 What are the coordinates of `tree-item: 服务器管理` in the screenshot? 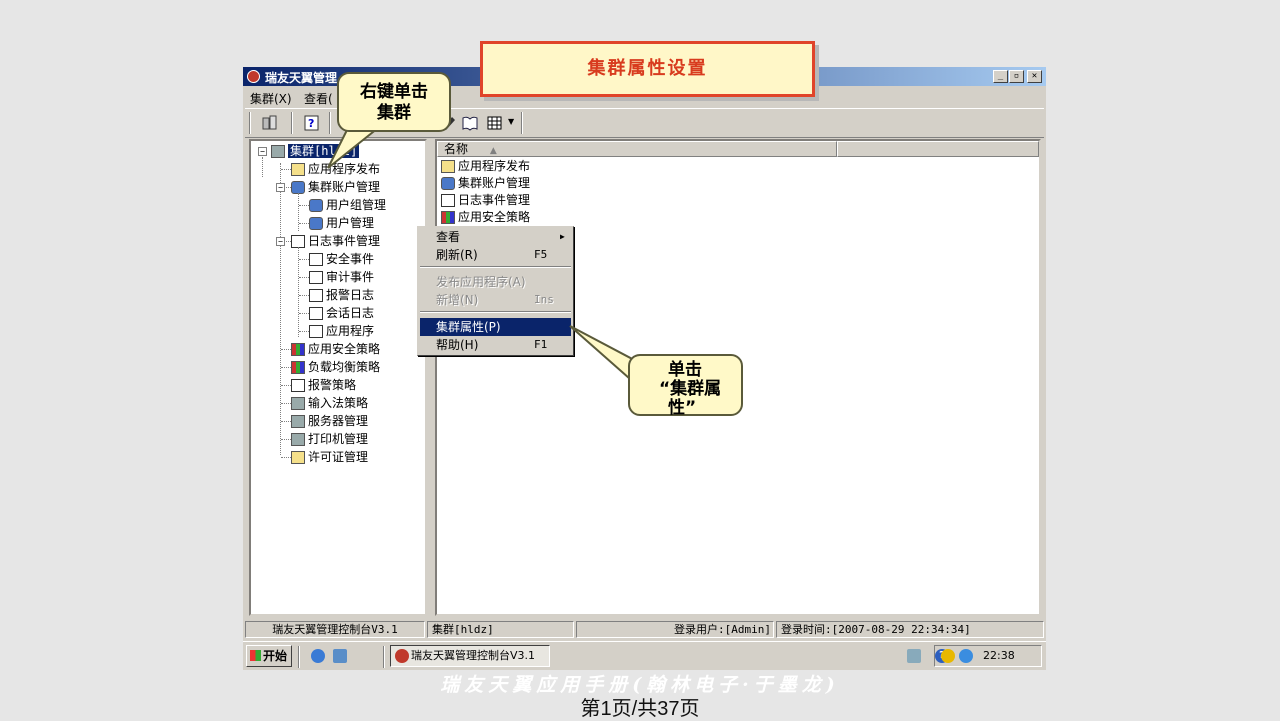 It's located at (329, 421).